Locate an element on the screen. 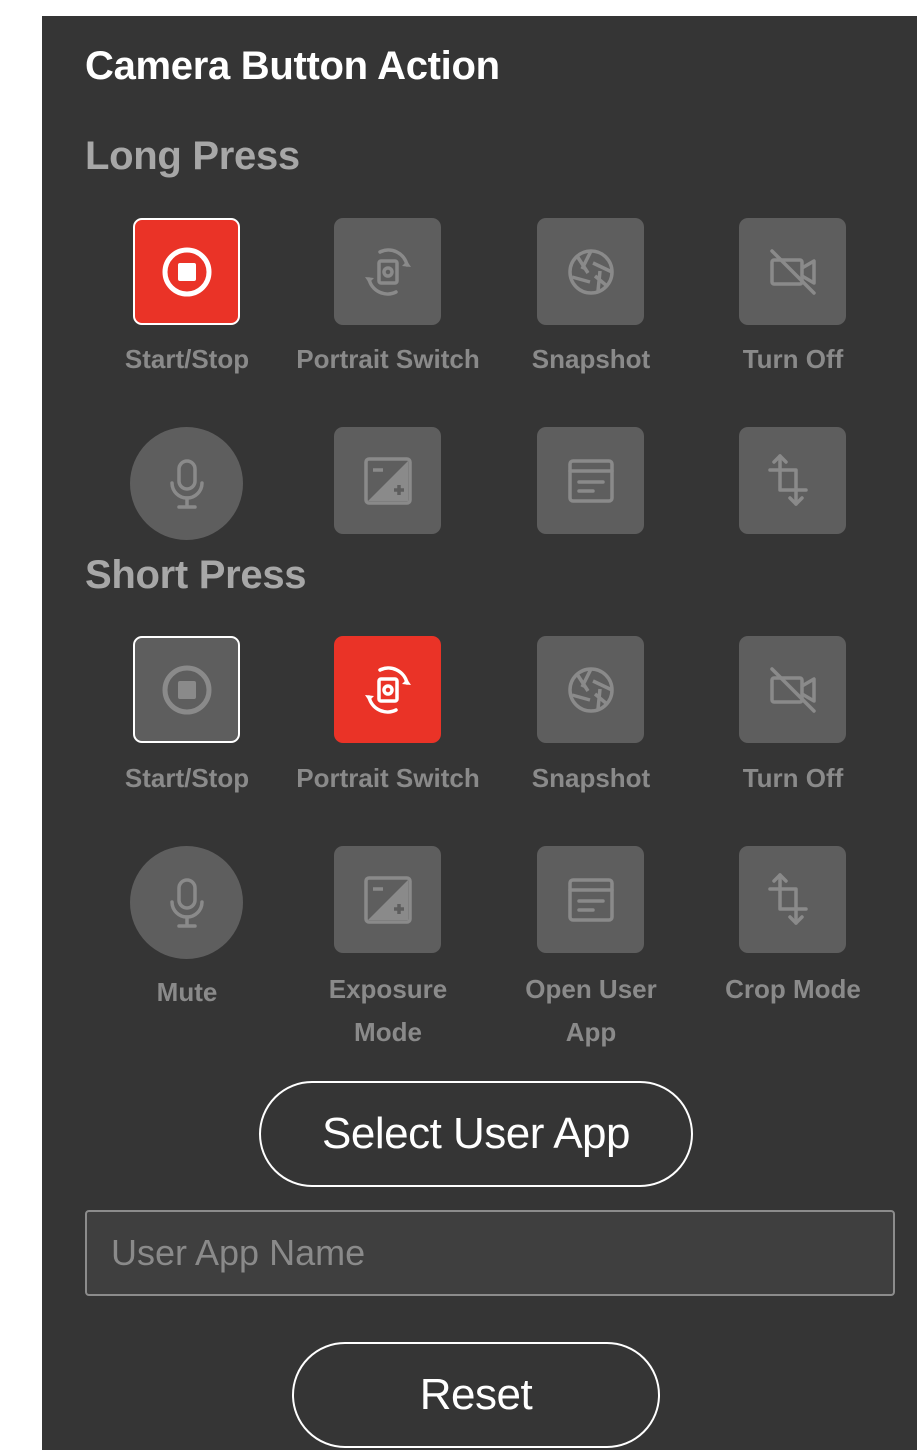  long-press-open-user-app-button is located at coordinates (590, 480).